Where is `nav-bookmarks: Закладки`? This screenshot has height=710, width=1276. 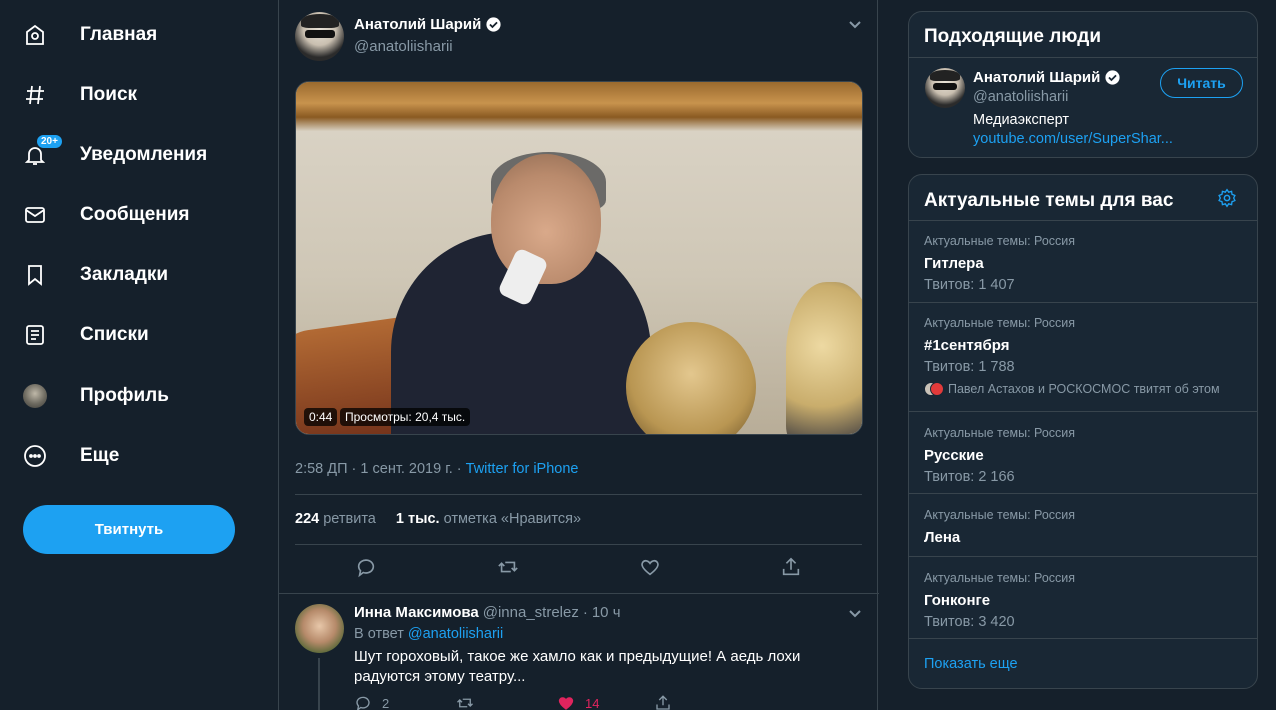 nav-bookmarks: Закладки is located at coordinates (95, 275).